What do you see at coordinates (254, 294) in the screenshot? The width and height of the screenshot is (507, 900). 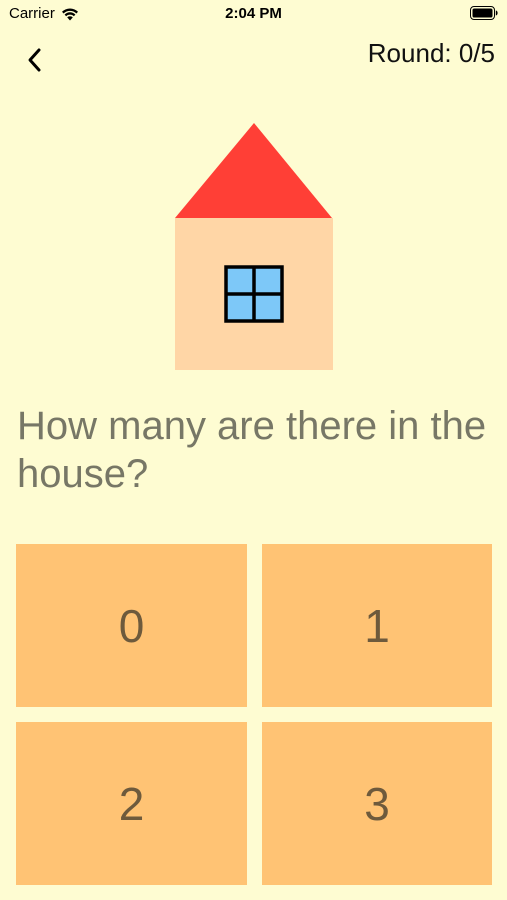 I see `house-window` at bounding box center [254, 294].